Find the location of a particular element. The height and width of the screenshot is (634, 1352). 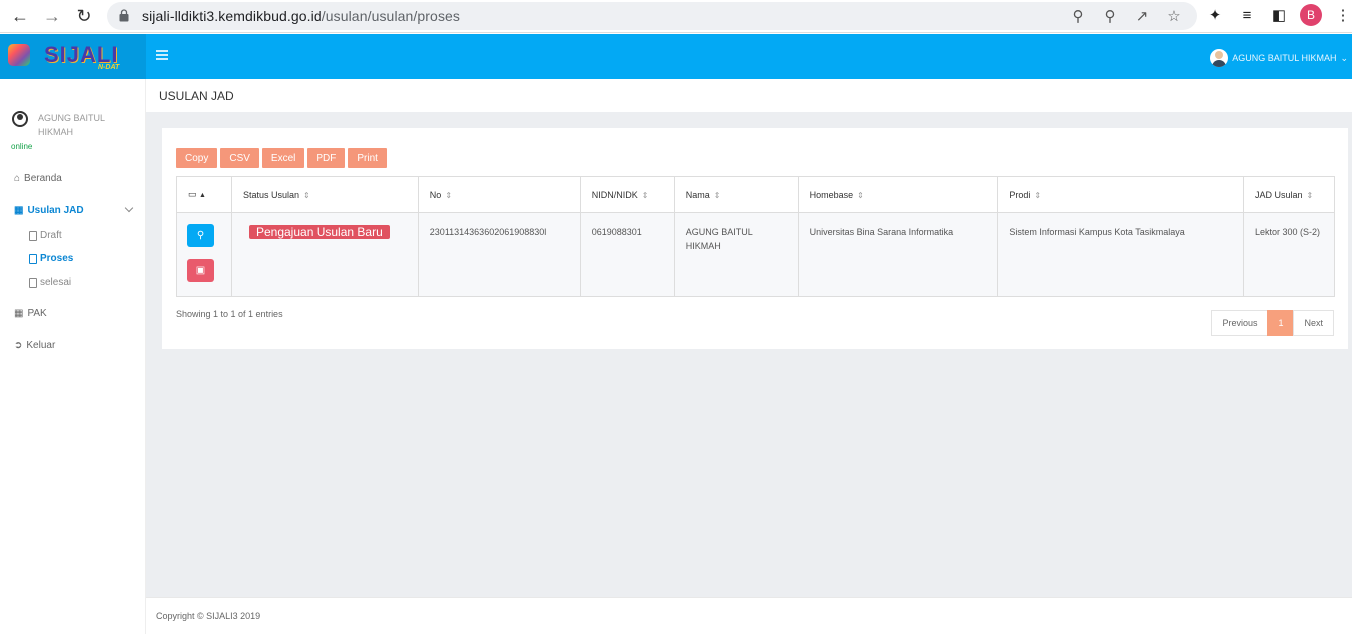

delete-button: ▣ is located at coordinates (200, 270).